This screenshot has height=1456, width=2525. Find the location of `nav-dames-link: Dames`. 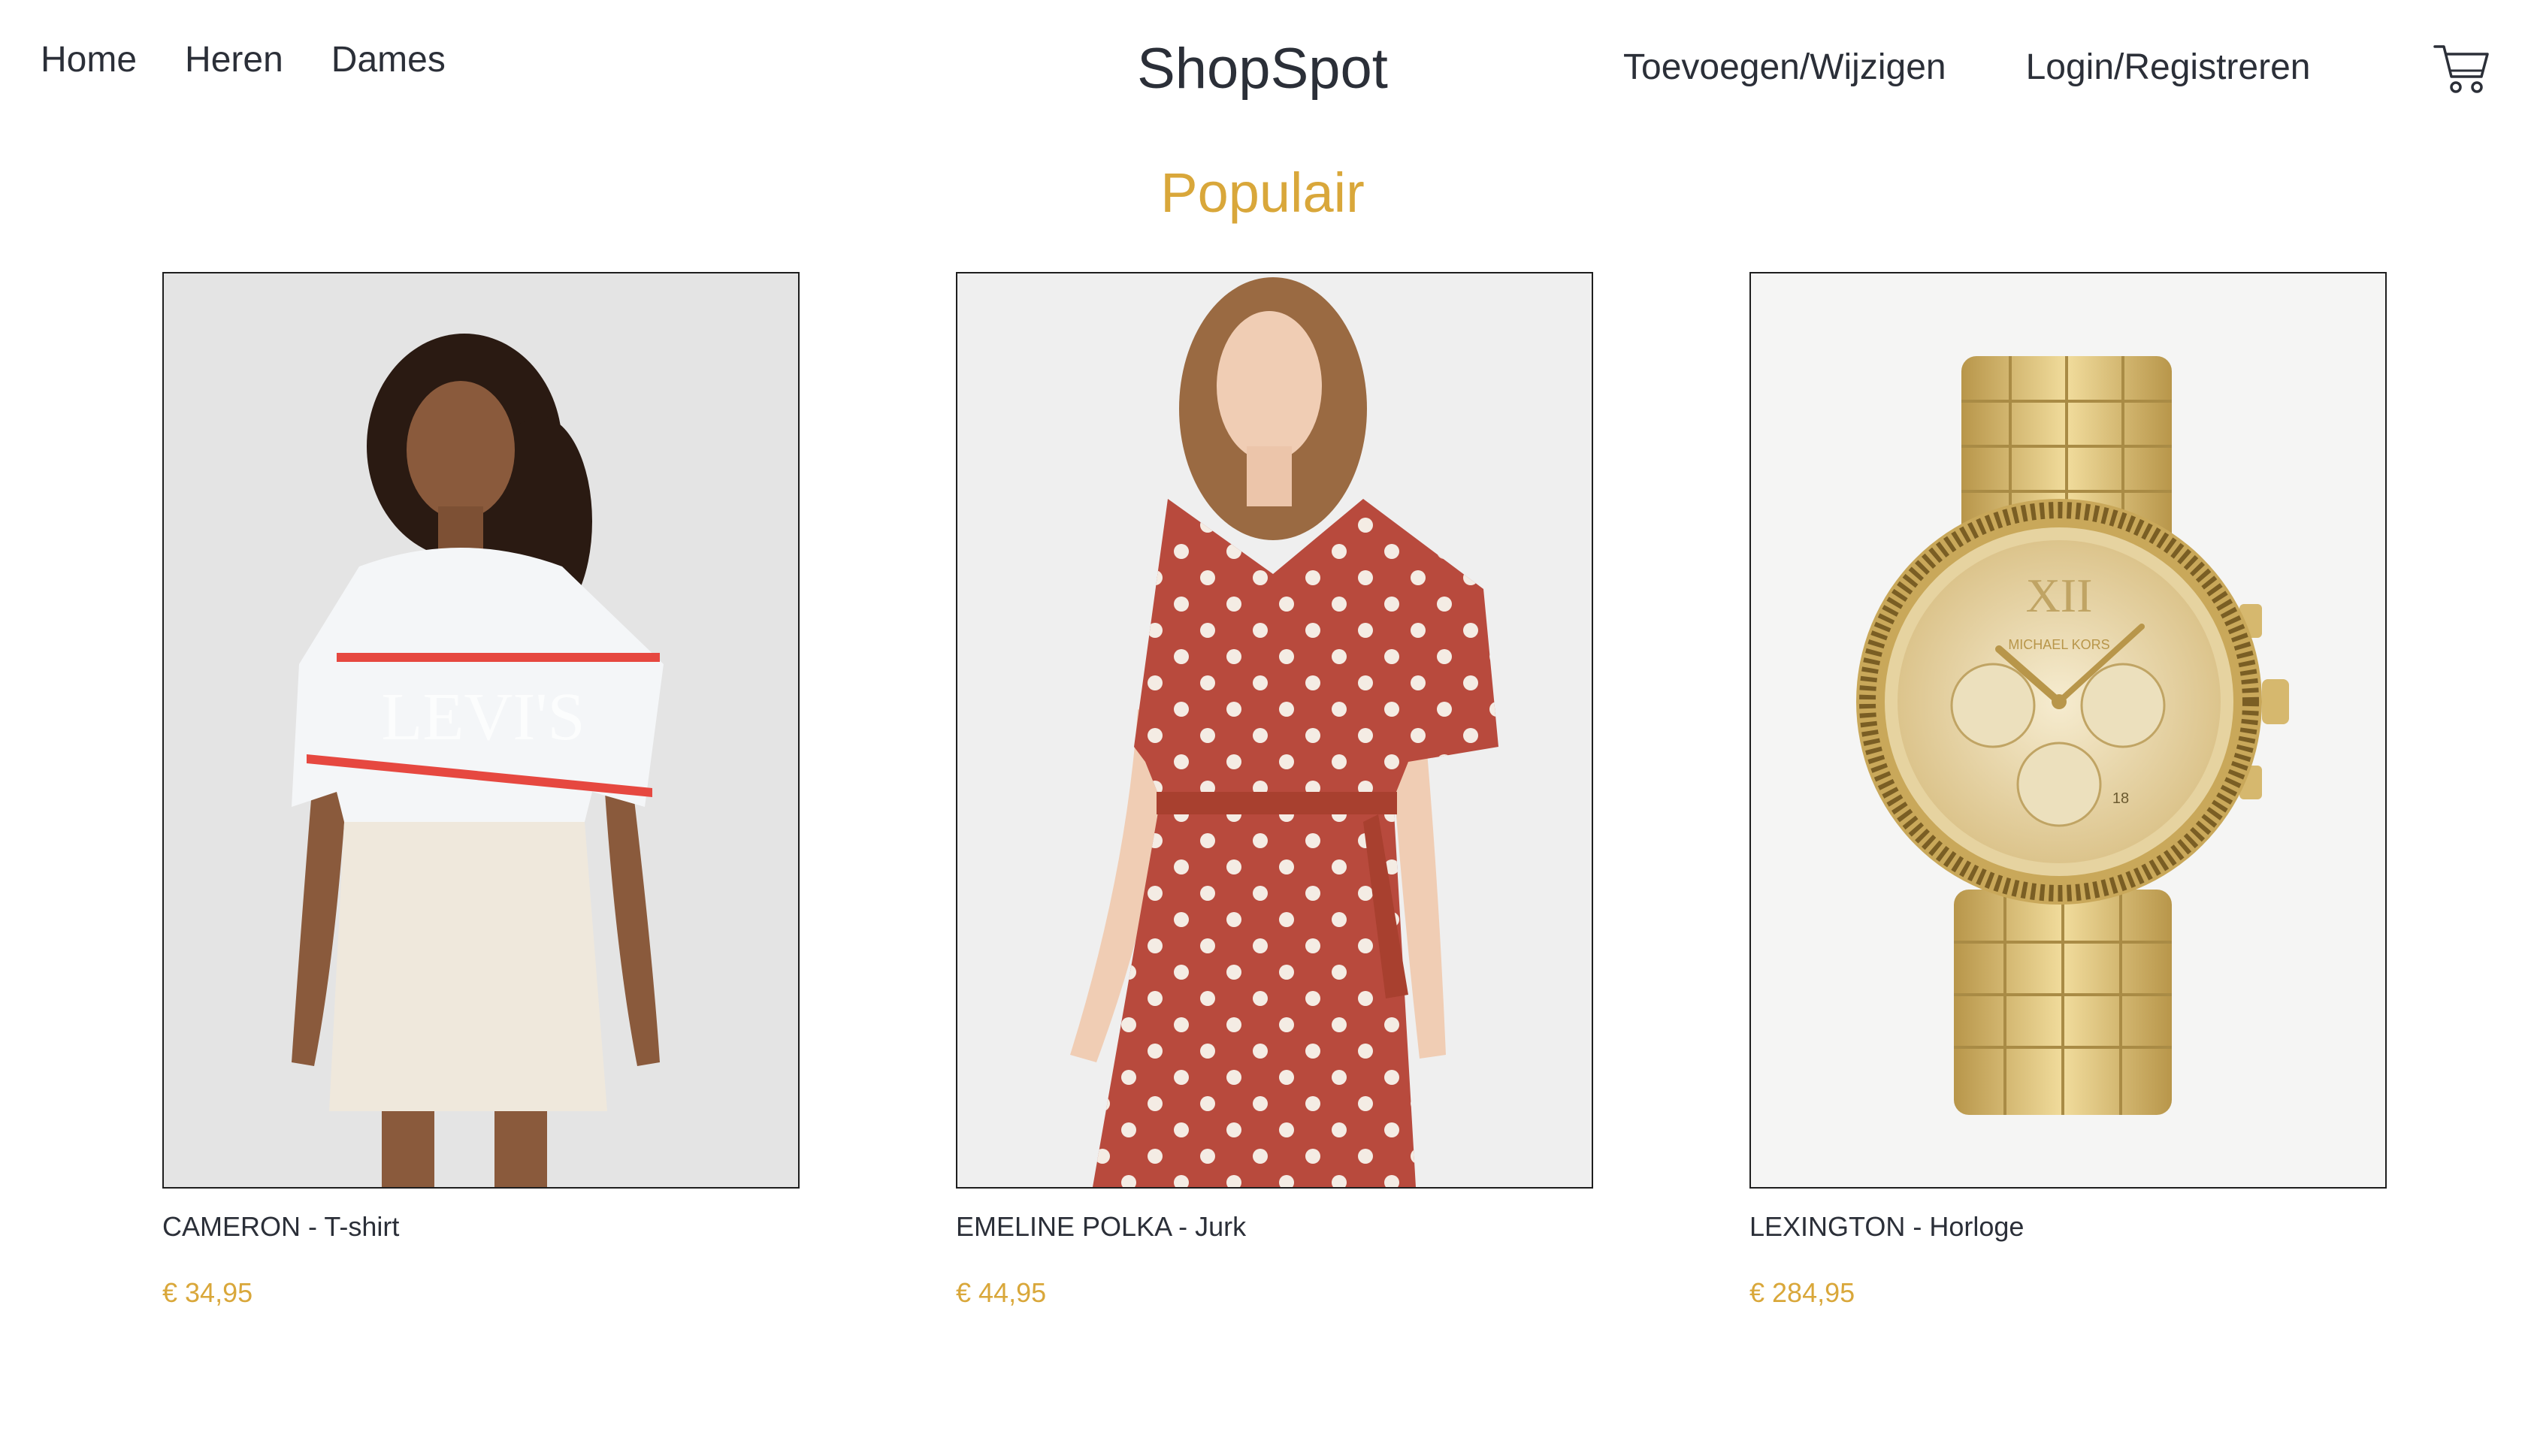

nav-dames-link: Dames is located at coordinates (389, 59).